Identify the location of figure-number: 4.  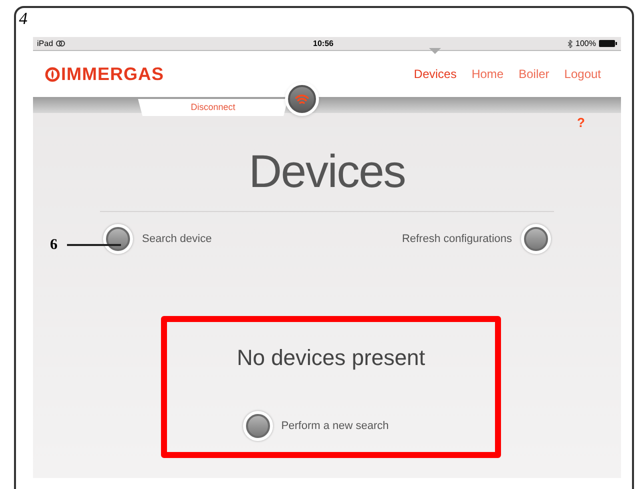
(23, 18).